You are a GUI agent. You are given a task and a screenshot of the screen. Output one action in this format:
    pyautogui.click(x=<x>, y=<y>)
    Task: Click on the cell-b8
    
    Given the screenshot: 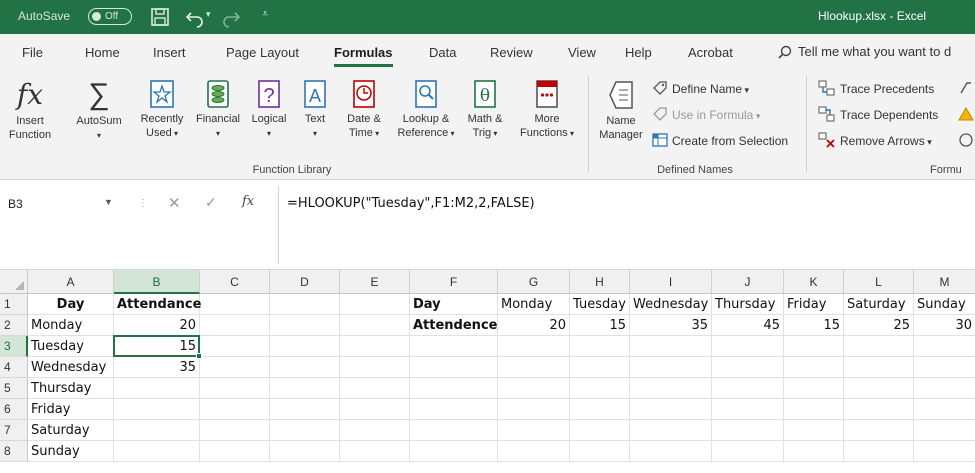 What is the action you would take?
    pyautogui.click(x=157, y=451)
    